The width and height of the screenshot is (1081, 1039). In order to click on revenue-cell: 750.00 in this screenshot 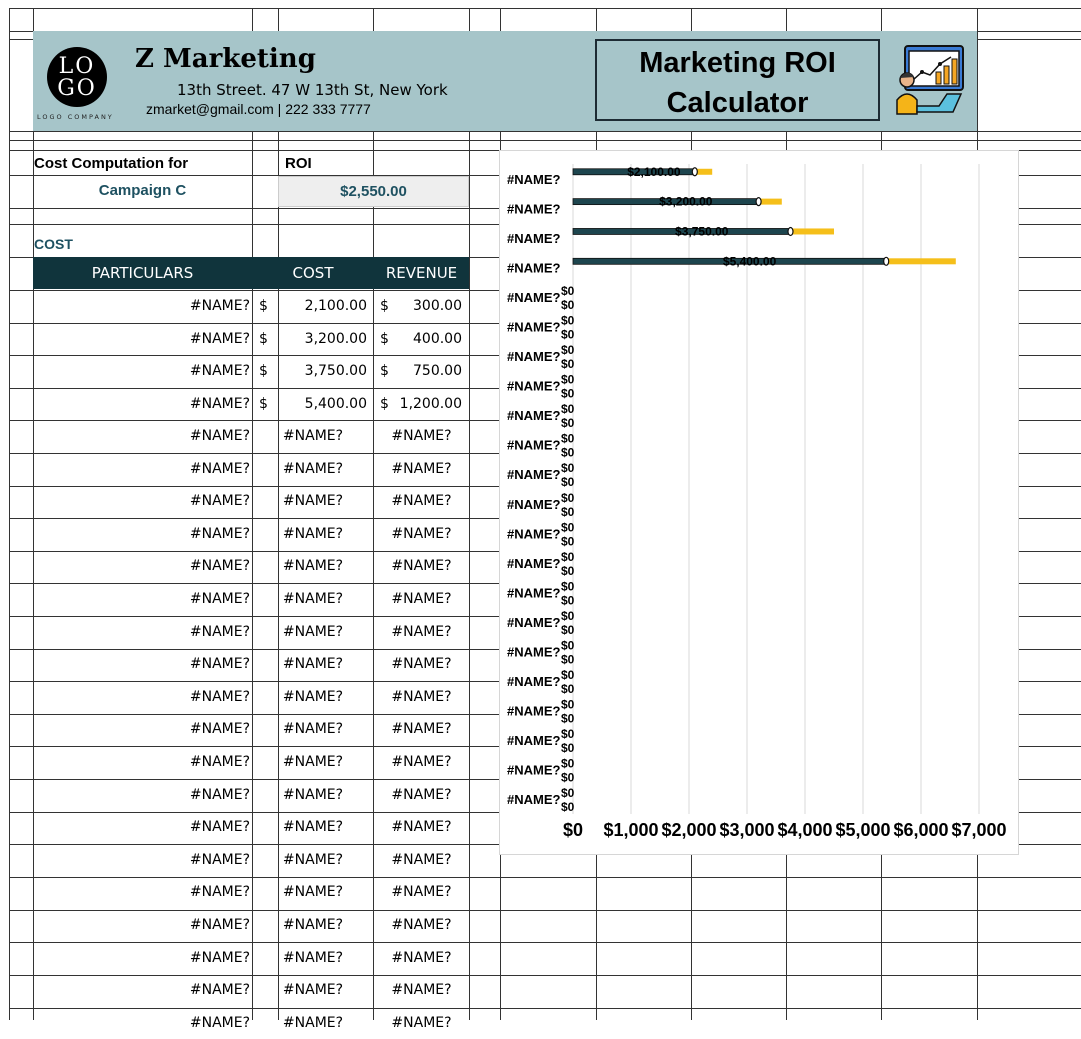, I will do `click(425, 371)`.